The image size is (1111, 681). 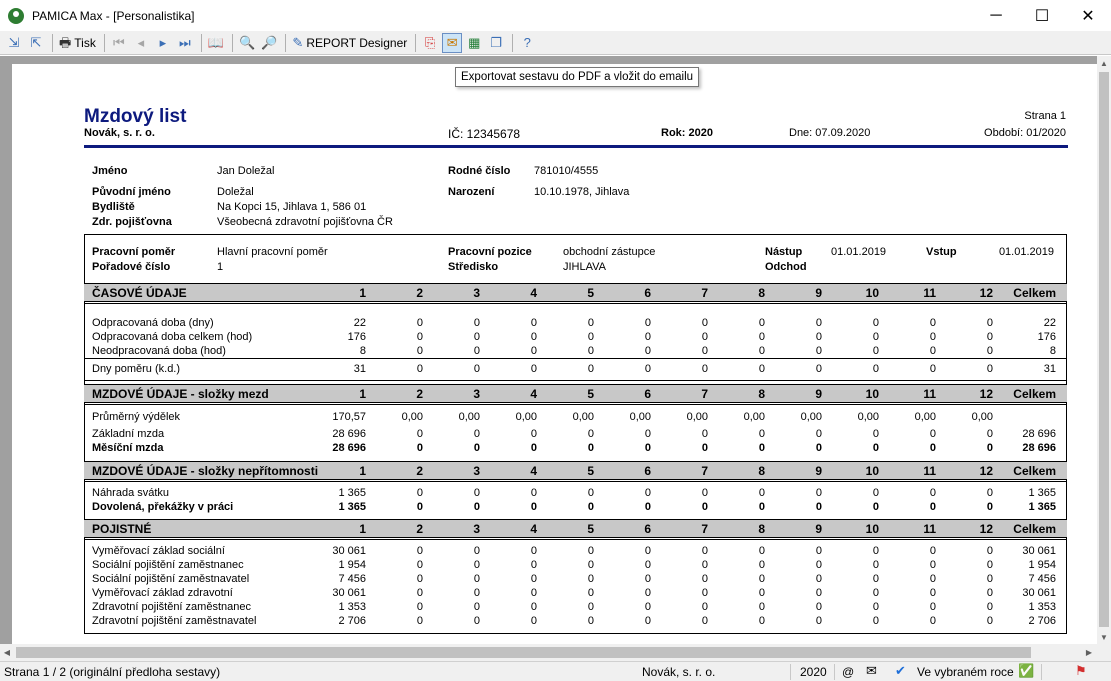 I want to click on book-icon: 📖, so click(x=216, y=43).